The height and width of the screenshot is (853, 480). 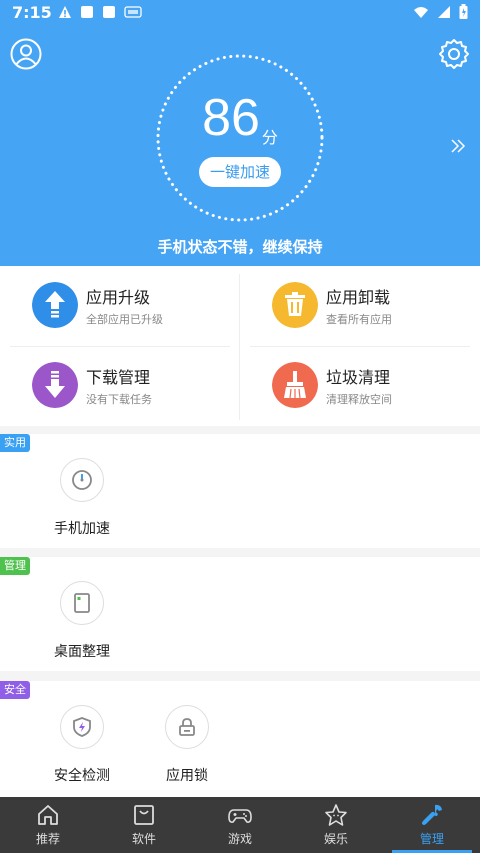 What do you see at coordinates (359, 399) in the screenshot?
I see `tool-subtitle: 清理释放空间` at bounding box center [359, 399].